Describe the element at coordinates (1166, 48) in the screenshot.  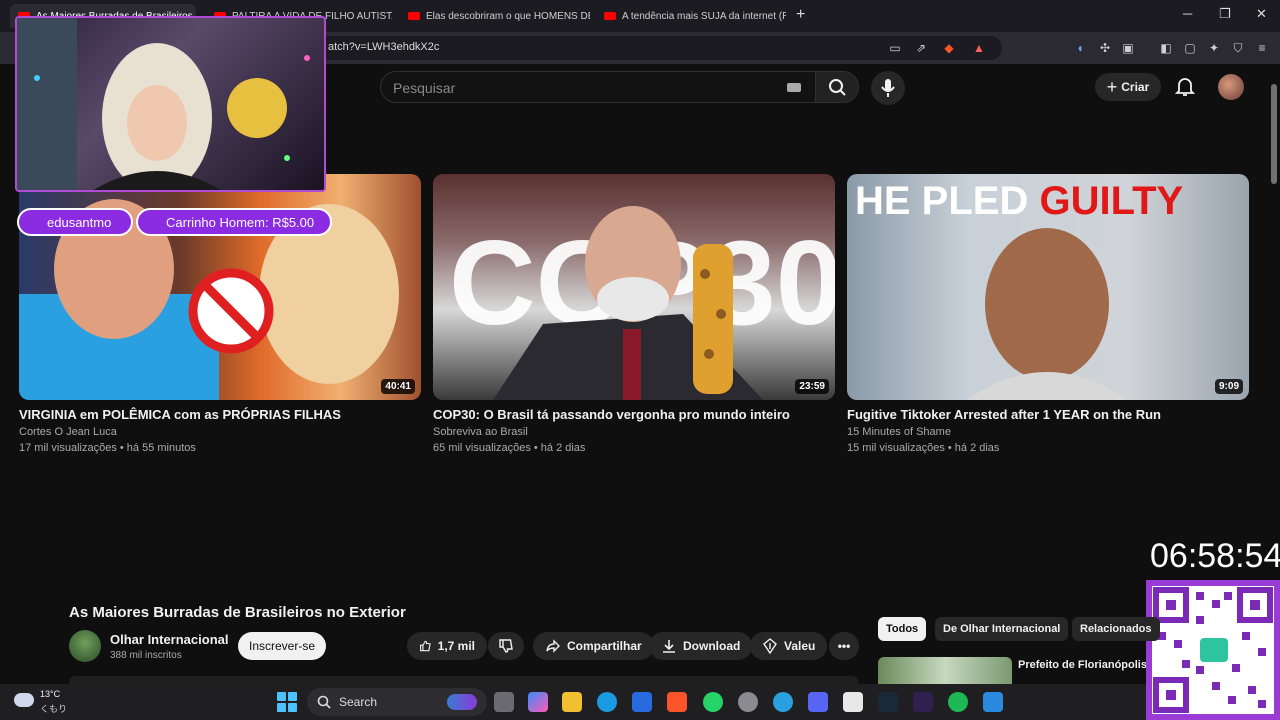
I see `sidebar-icon: ◧` at that location.